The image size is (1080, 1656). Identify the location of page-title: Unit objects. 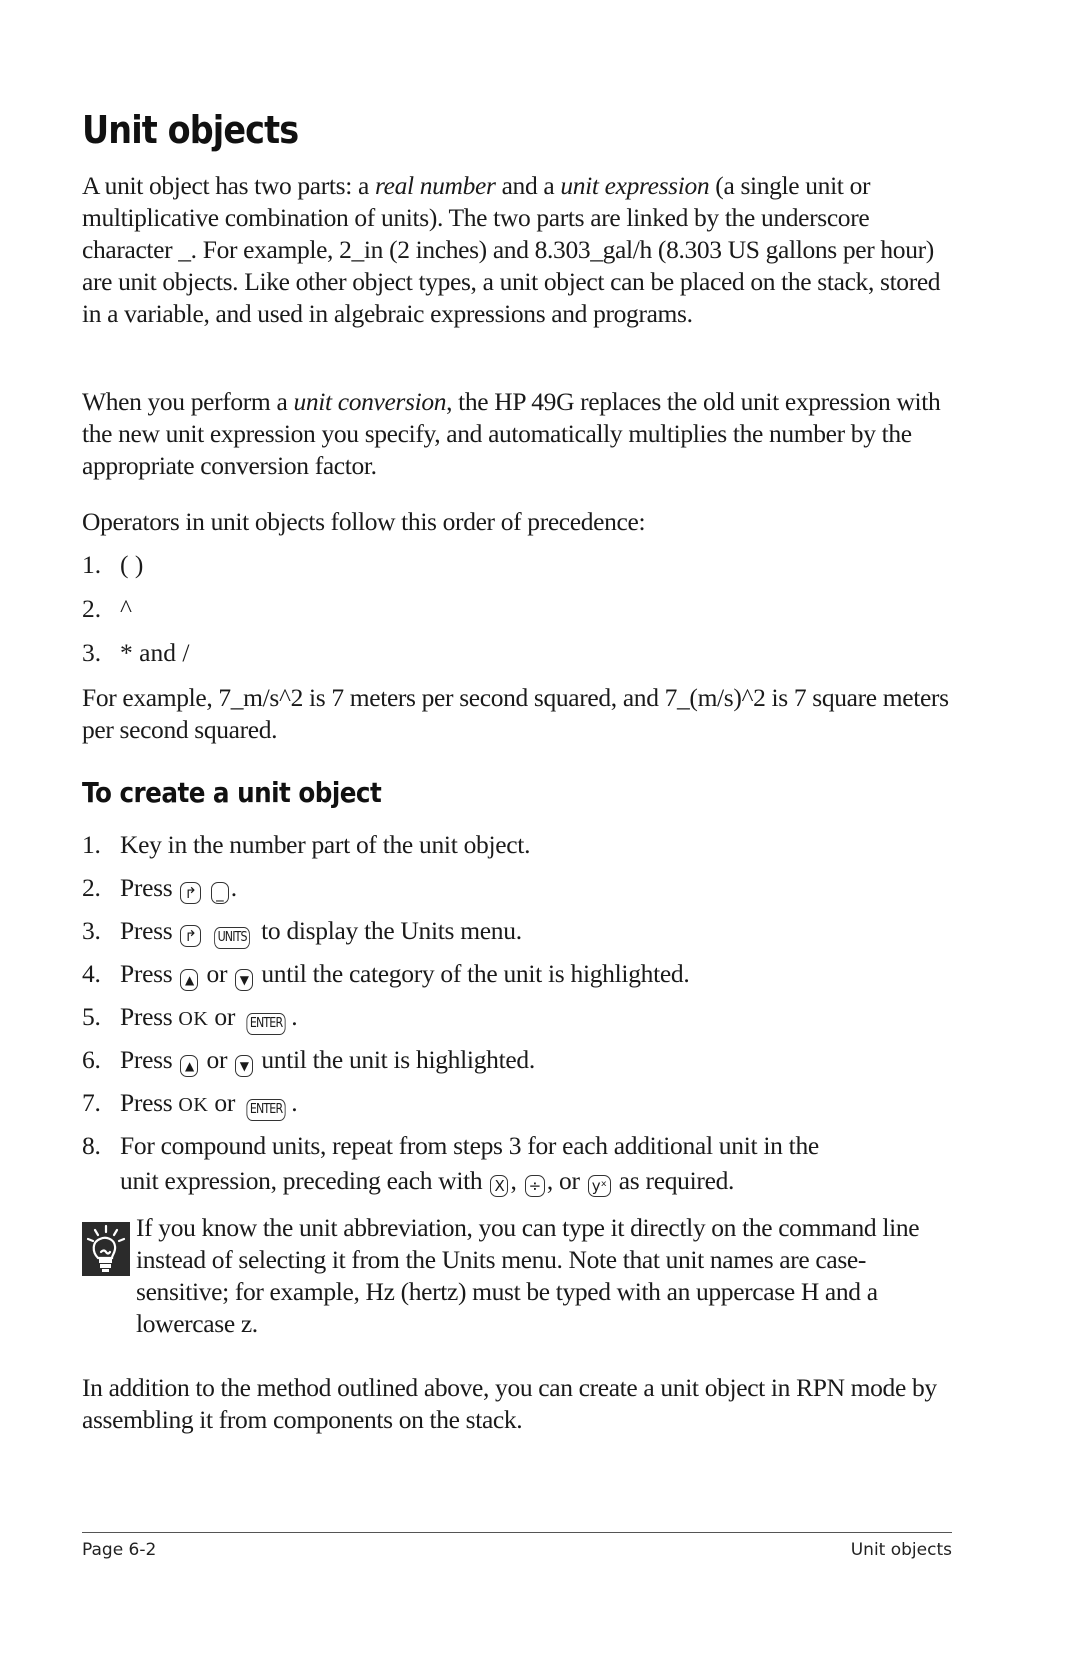
(190, 130).